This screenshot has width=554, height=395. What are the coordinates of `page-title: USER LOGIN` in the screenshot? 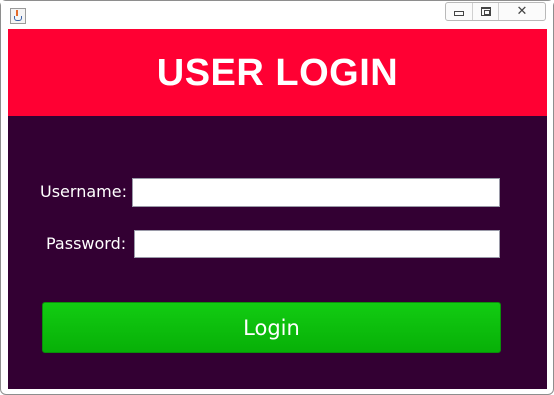 It's located at (277, 72).